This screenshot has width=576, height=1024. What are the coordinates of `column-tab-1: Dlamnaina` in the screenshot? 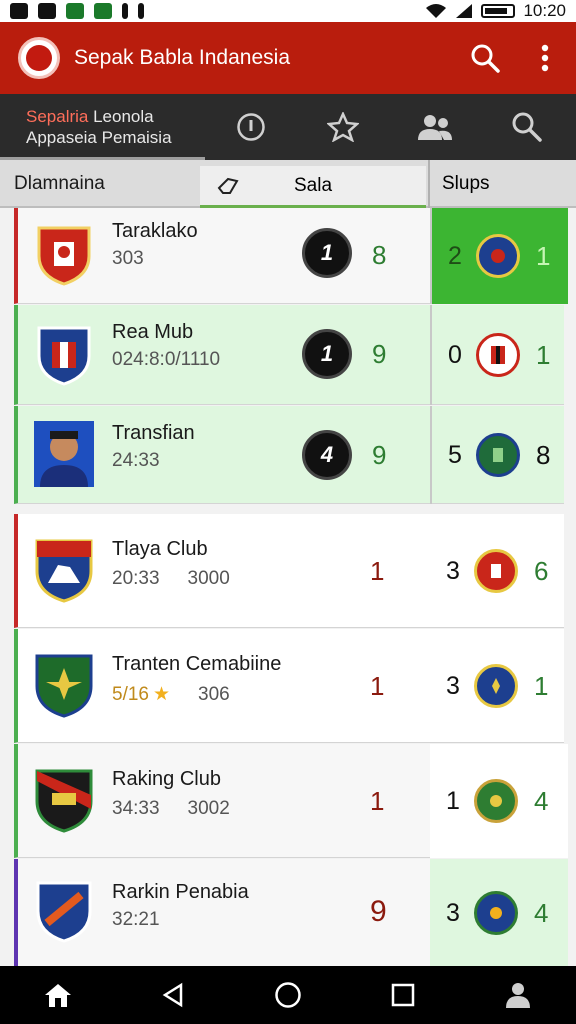 It's located at (100, 184).